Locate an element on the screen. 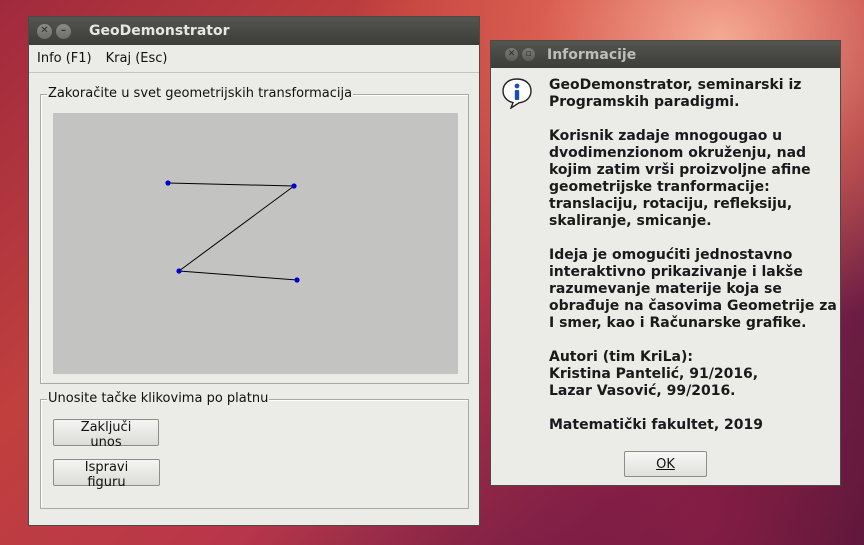 The width and height of the screenshot is (864, 545). input-group-title: Unosite tačke klikovima po platnu is located at coordinates (158, 399).